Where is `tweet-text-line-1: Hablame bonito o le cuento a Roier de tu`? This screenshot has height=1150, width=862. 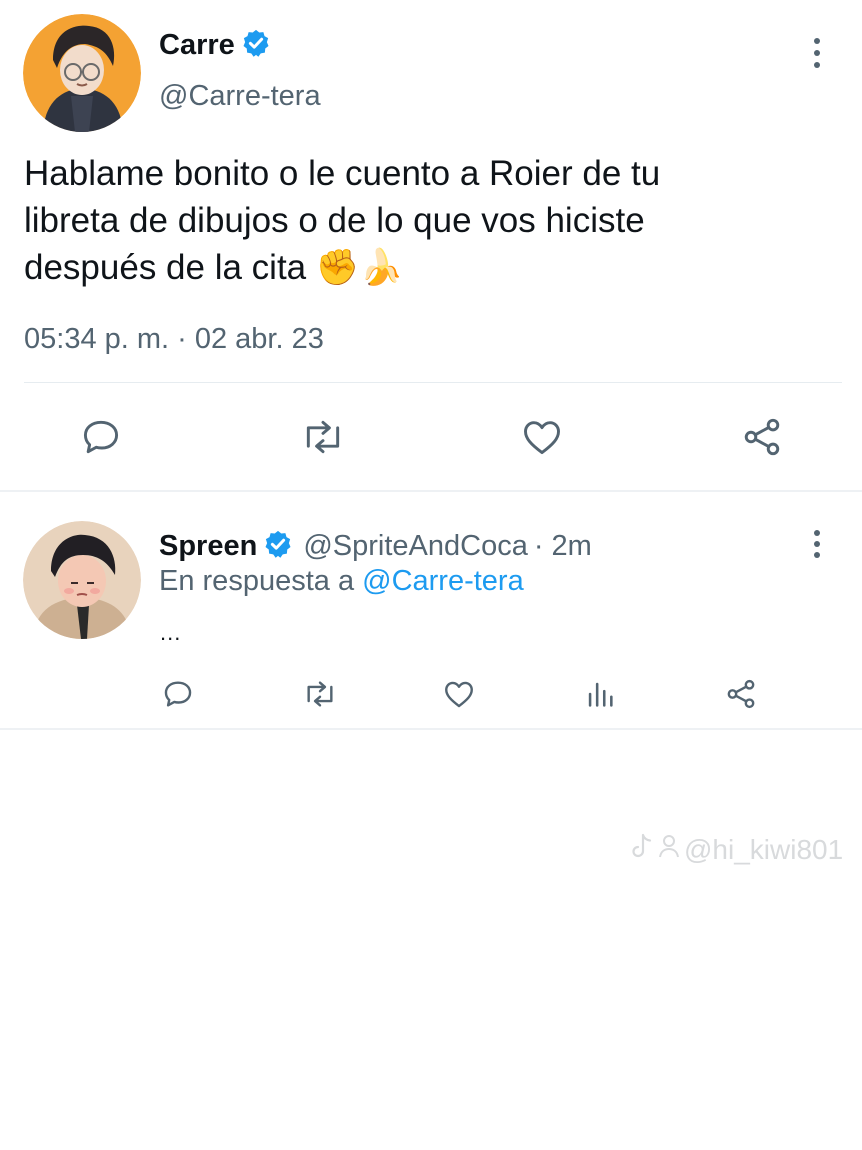 tweet-text-line-1: Hablame bonito o le cuento a Roier de tu is located at coordinates (342, 173).